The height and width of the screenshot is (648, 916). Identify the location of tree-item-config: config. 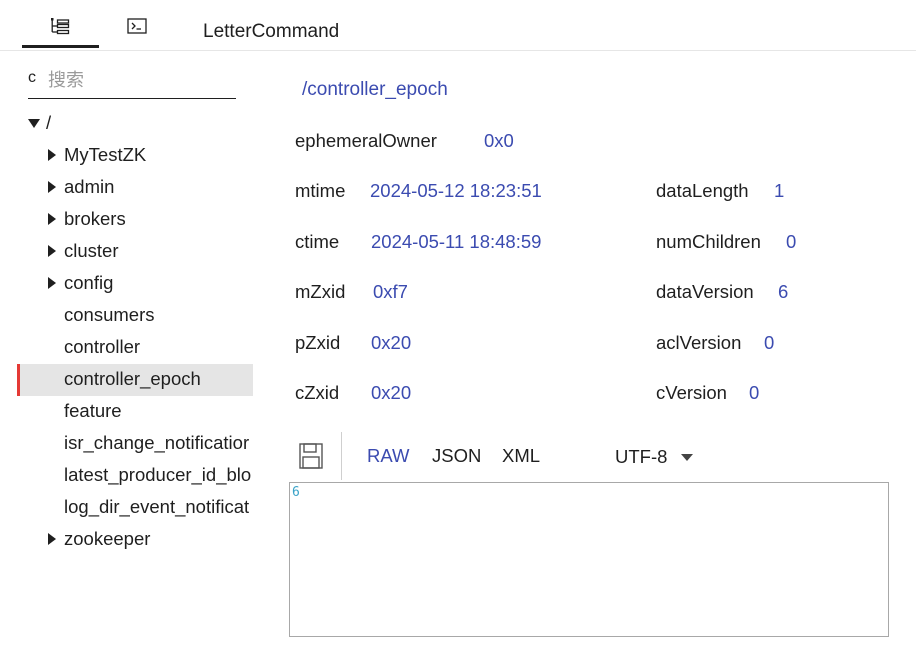
(150, 283).